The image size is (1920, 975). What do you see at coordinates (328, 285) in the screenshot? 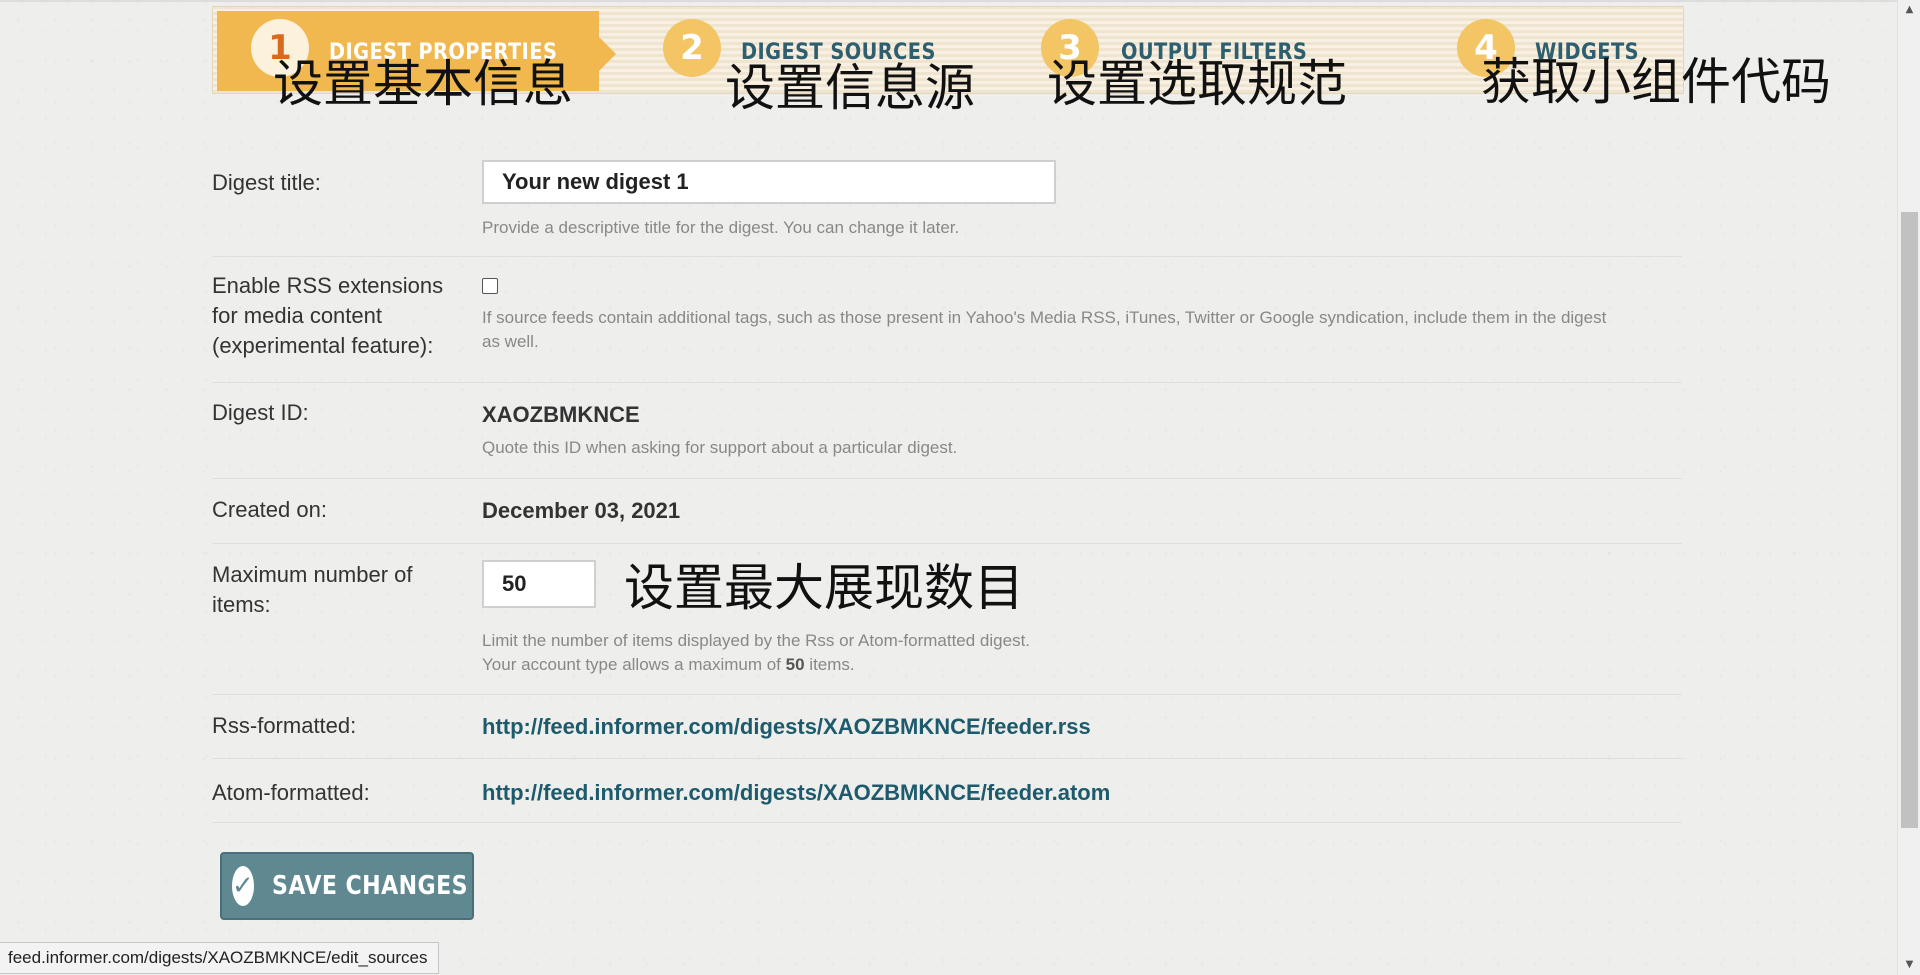
I see `rss-extensions-label-line: Enable RSS extensions` at bounding box center [328, 285].